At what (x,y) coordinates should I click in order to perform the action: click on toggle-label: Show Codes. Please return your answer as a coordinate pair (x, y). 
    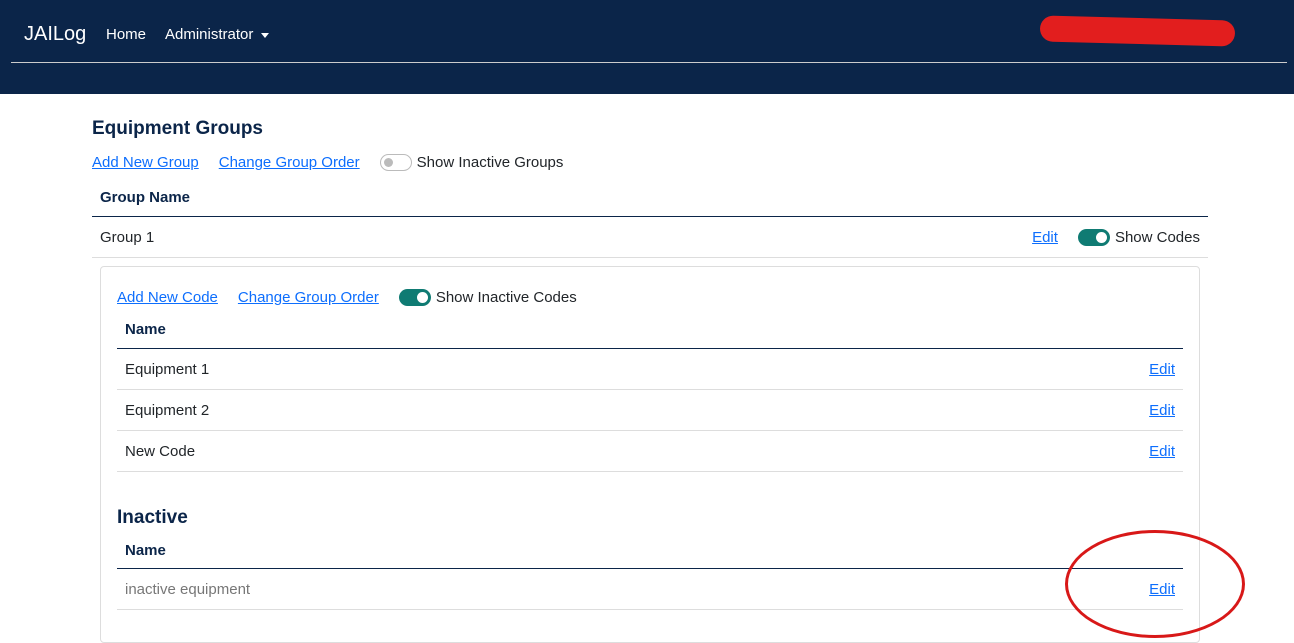
    Looking at the image, I should click on (1157, 237).